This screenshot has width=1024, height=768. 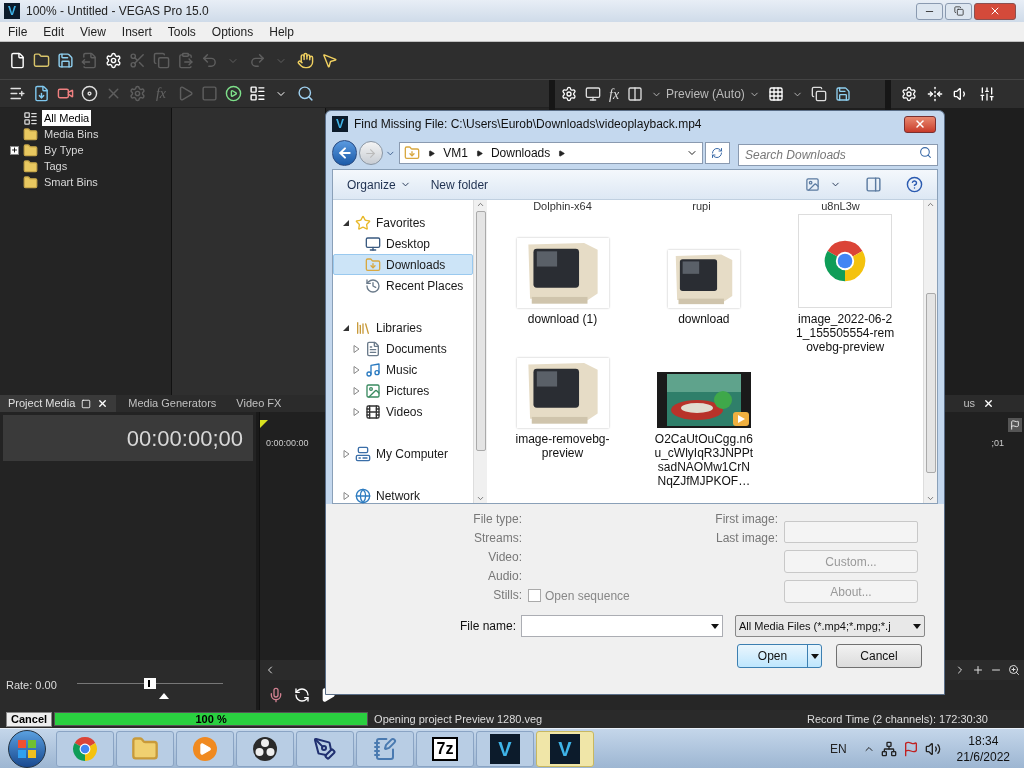 I want to click on microphone-icon, so click(x=276, y=695).